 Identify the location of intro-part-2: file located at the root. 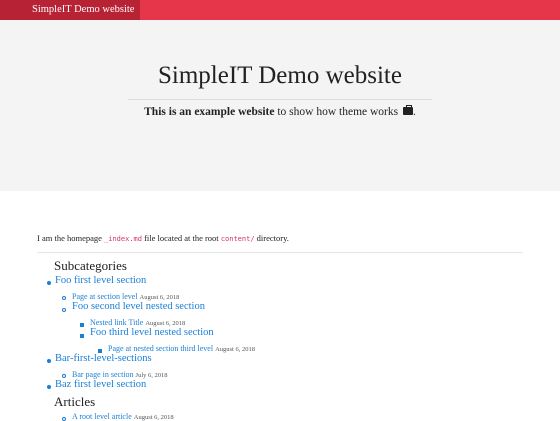
(181, 238).